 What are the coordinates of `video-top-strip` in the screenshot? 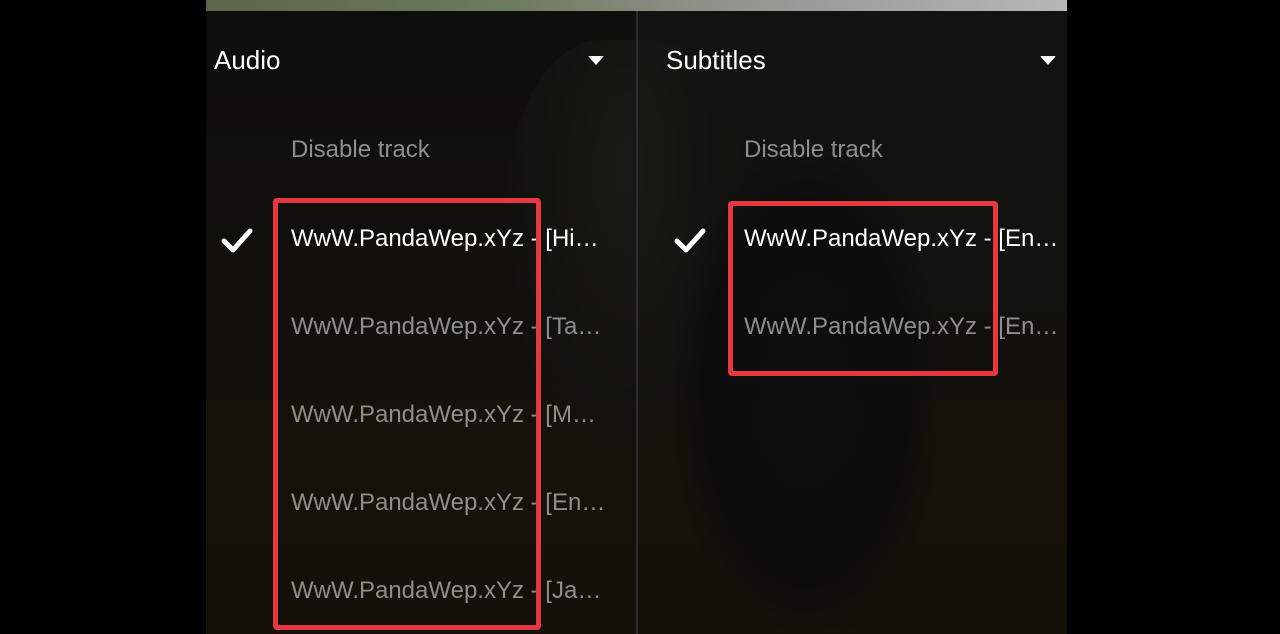 It's located at (636, 5).